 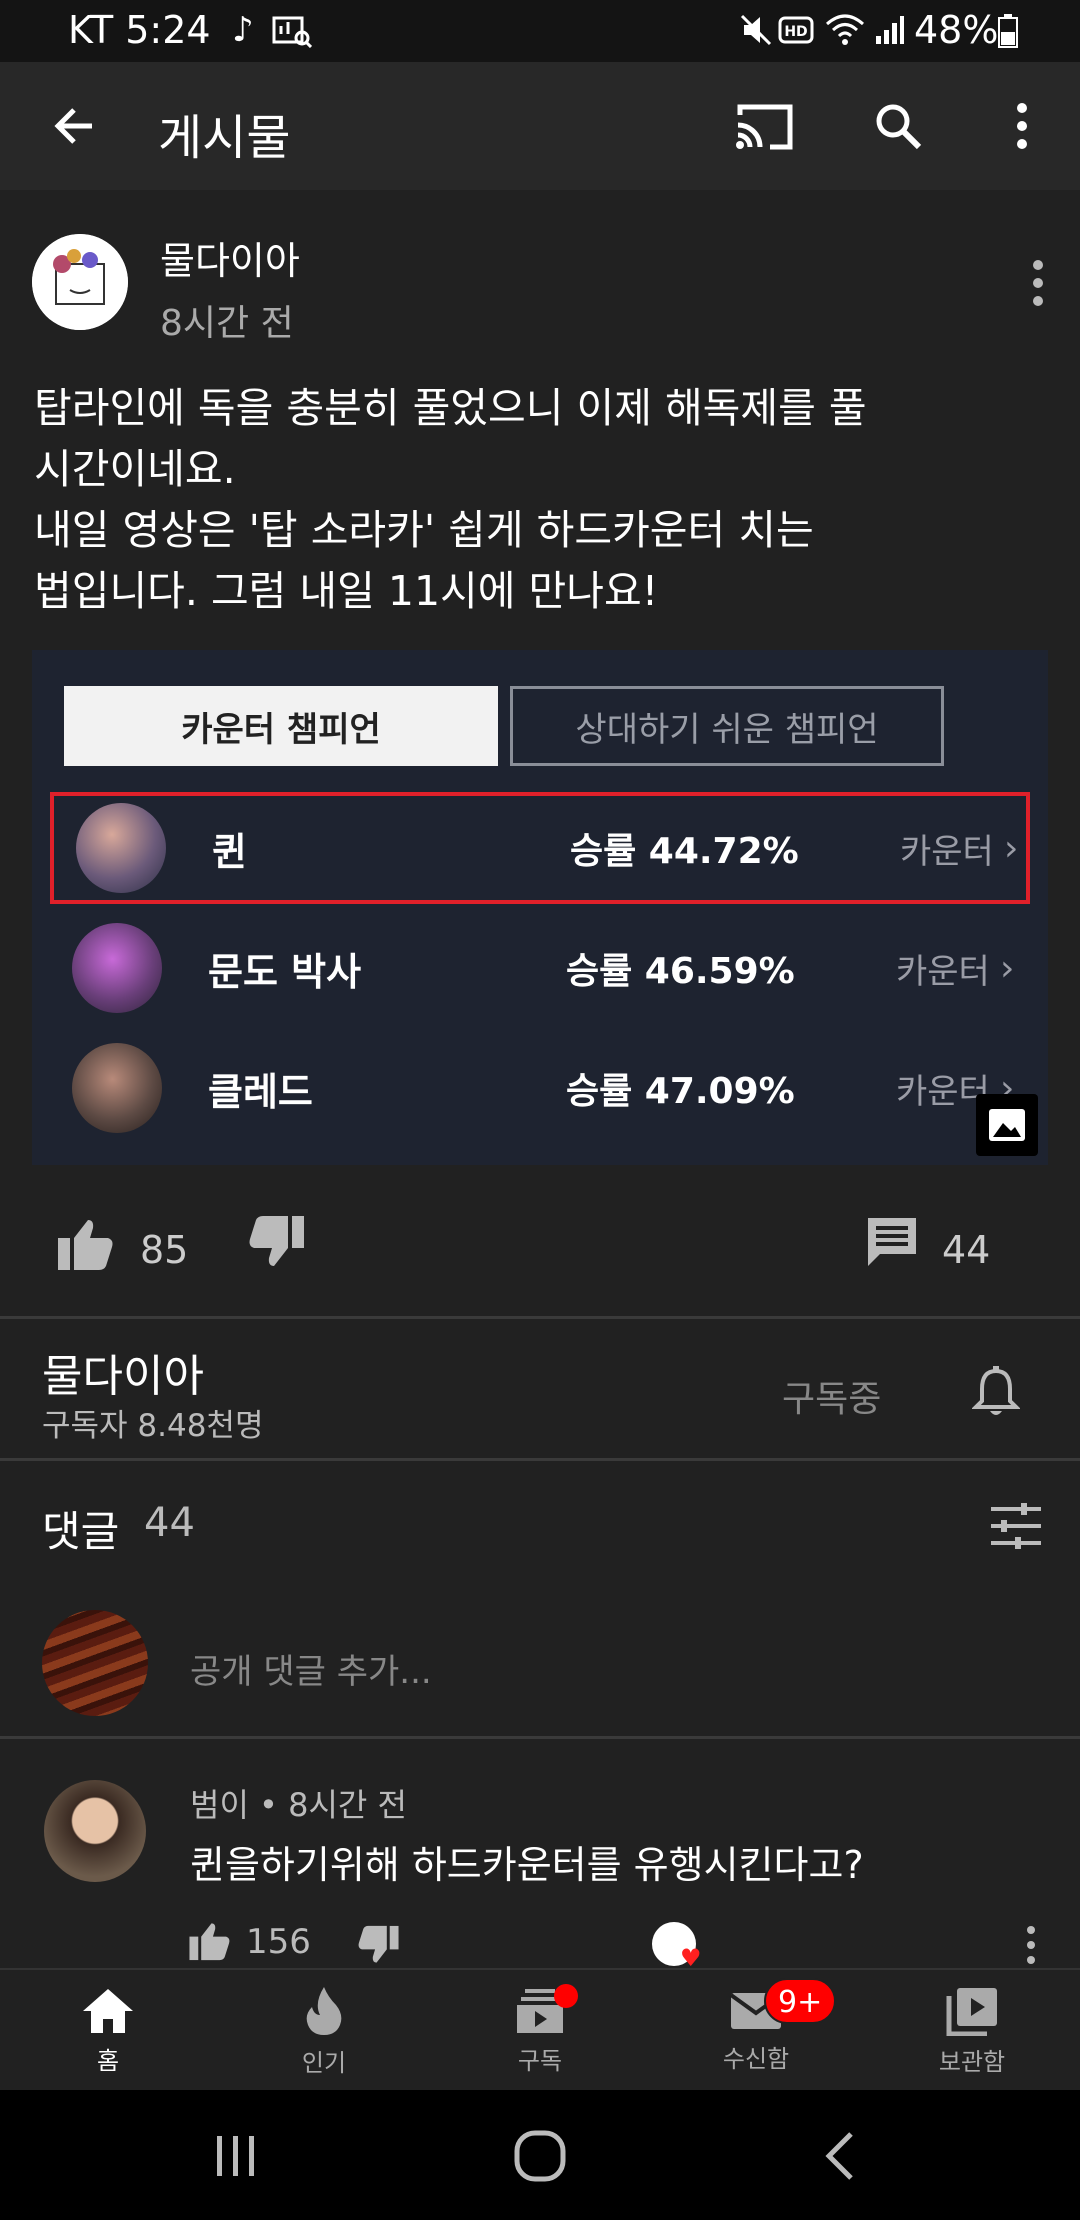 I want to click on comment-author-meta: 범이 • 8시간 전, so click(x=298, y=1805).